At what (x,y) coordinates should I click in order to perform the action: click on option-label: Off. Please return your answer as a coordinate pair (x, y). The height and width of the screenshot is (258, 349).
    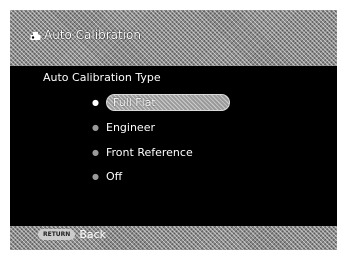
    Looking at the image, I should click on (114, 176).